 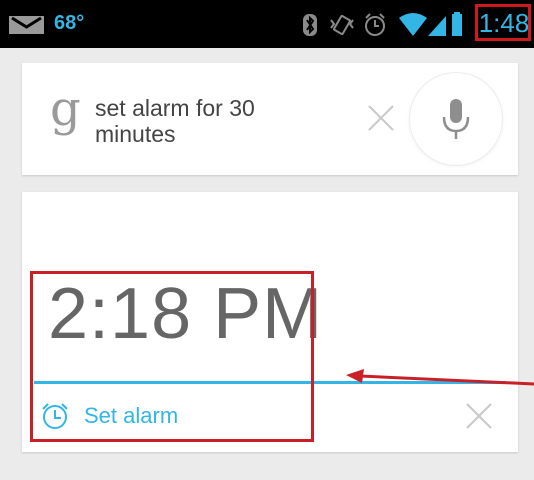 What do you see at coordinates (503, 22) in the screenshot?
I see `time-highlight-box` at bounding box center [503, 22].